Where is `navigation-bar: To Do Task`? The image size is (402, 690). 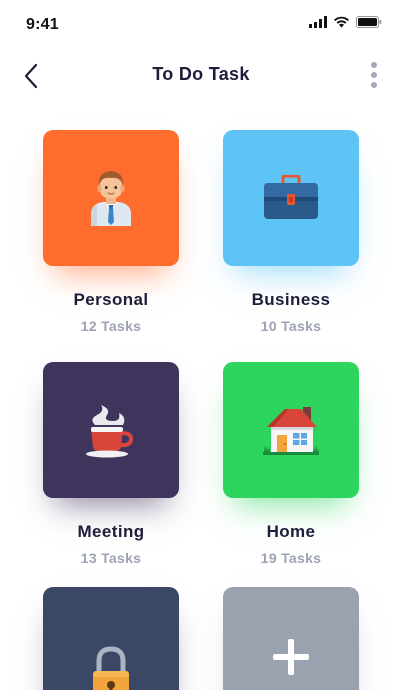
navigation-bar: To Do Task is located at coordinates (201, 76).